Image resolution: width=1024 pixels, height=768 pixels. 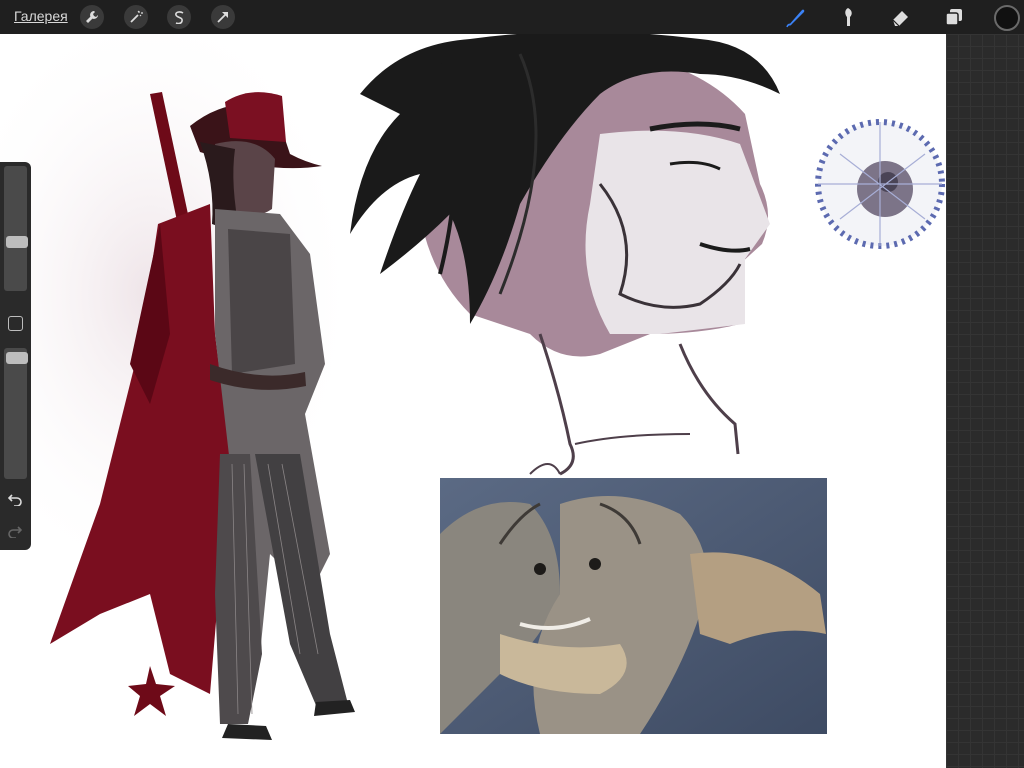 What do you see at coordinates (92, 17) in the screenshot?
I see `wrench-icon` at bounding box center [92, 17].